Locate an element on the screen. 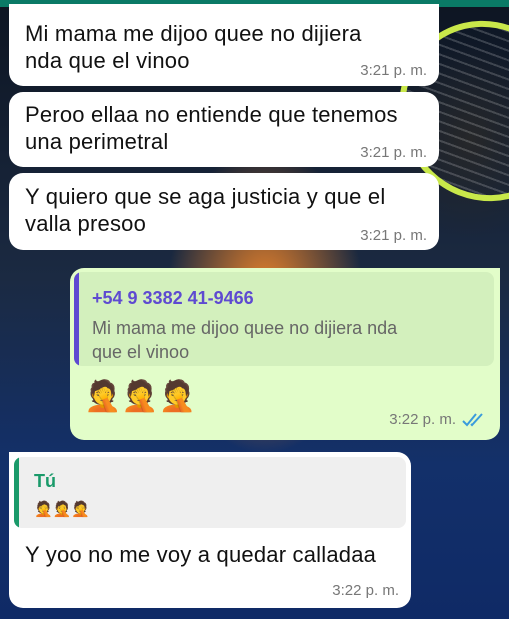 Image resolution: width=509 pixels, height=619 pixels. message-text: Y yoo no me voy a quedar calladaa is located at coordinates (201, 554).